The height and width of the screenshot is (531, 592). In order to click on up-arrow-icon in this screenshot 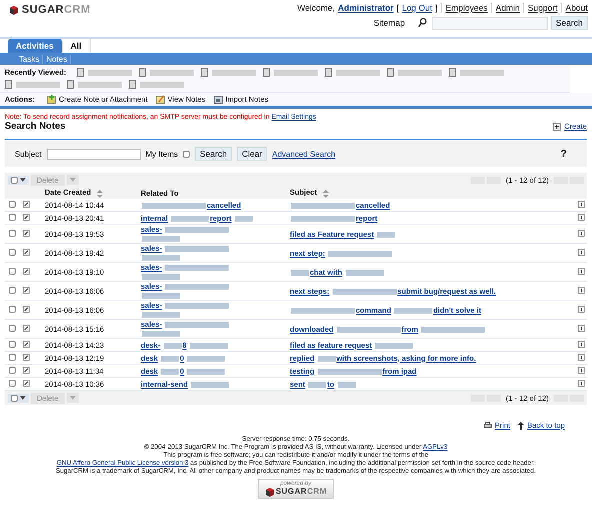, I will do `click(521, 426)`.